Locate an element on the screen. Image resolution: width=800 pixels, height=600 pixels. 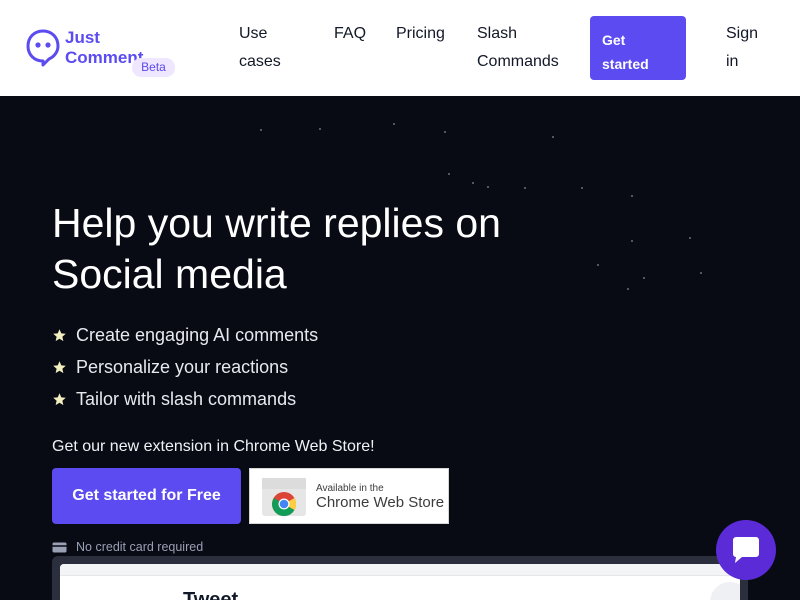
product-preview: ← Tweet is located at coordinates (400, 578).